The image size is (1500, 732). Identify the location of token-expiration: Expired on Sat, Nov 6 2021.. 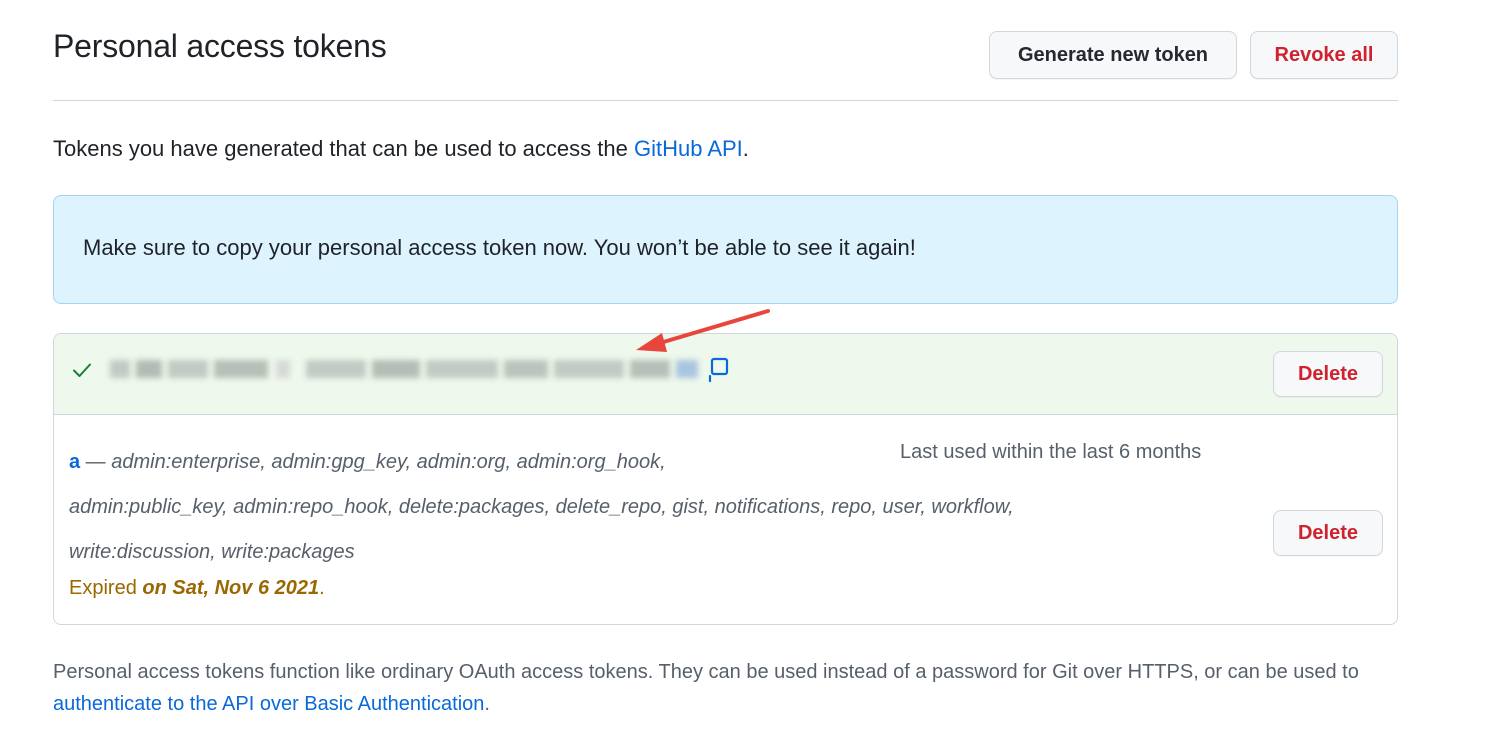
(197, 588).